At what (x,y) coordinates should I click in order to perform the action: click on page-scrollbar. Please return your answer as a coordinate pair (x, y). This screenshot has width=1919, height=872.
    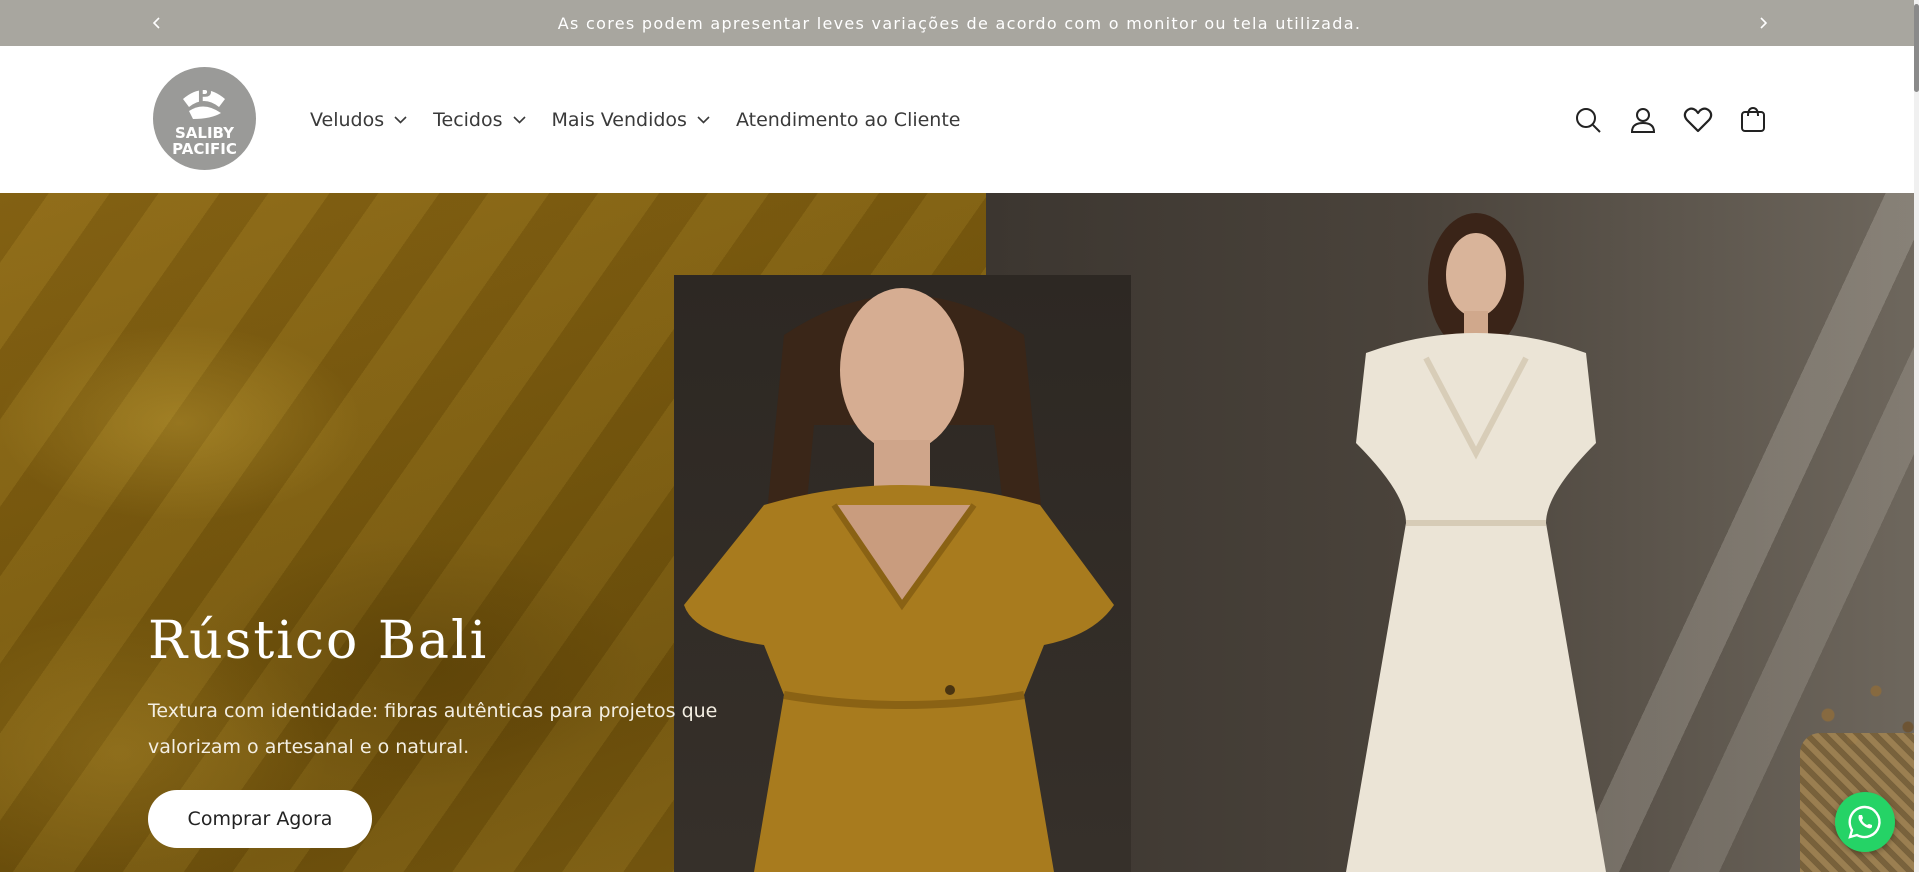
    Looking at the image, I should click on (1916, 436).